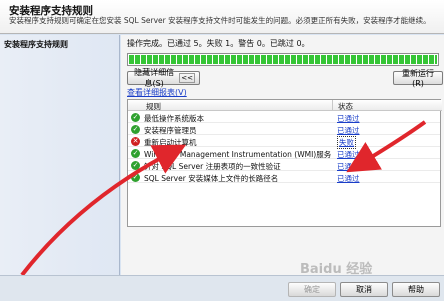  What do you see at coordinates (364, 289) in the screenshot?
I see `cancel-button: 取消` at bounding box center [364, 289].